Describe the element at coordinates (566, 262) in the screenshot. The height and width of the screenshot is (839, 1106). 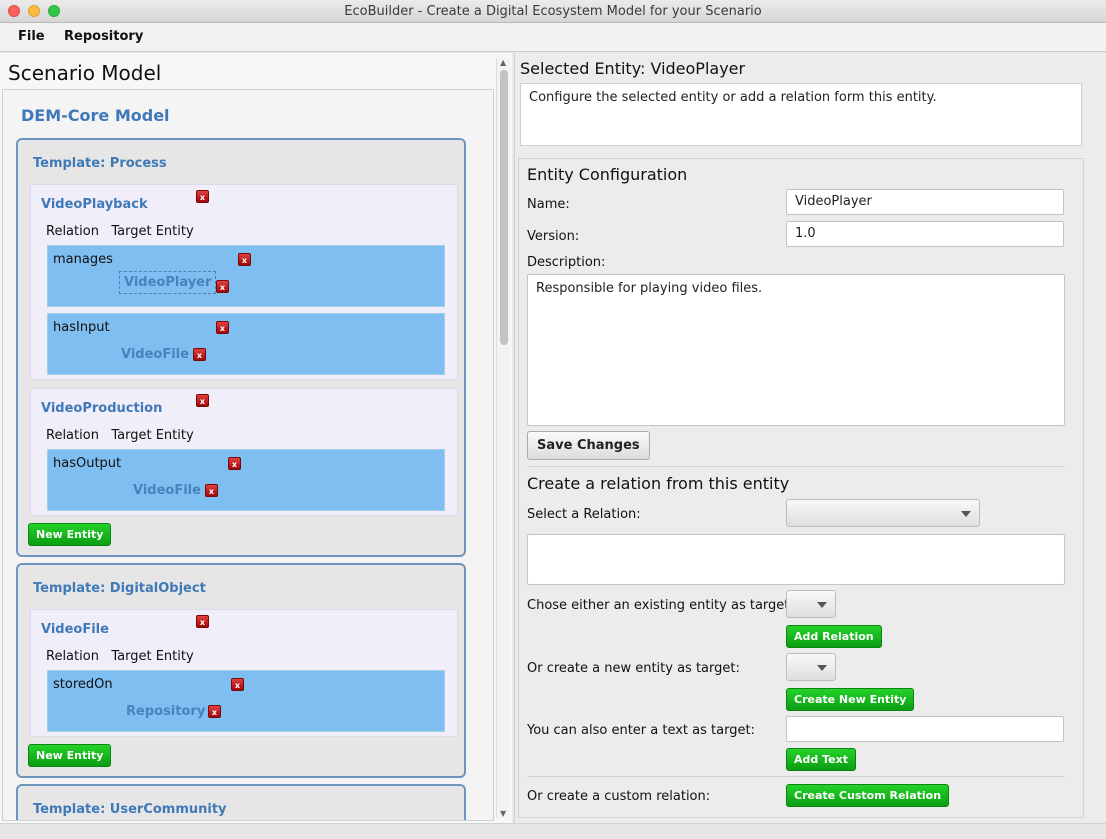
I see `description-label: Description:` at that location.